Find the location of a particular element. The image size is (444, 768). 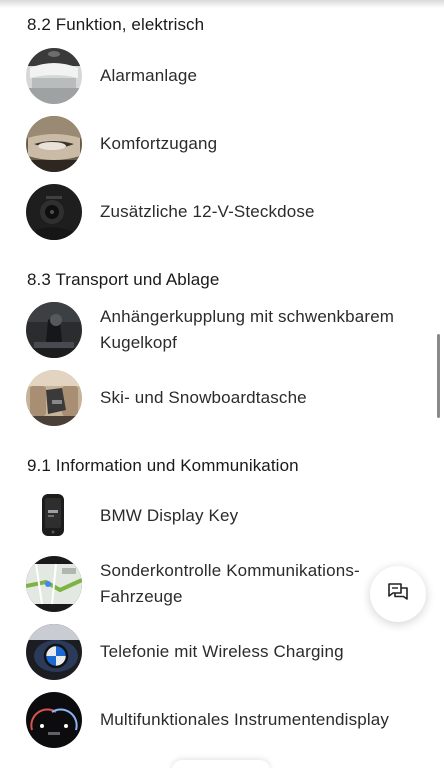

wireless-charging-image is located at coordinates (54, 652).